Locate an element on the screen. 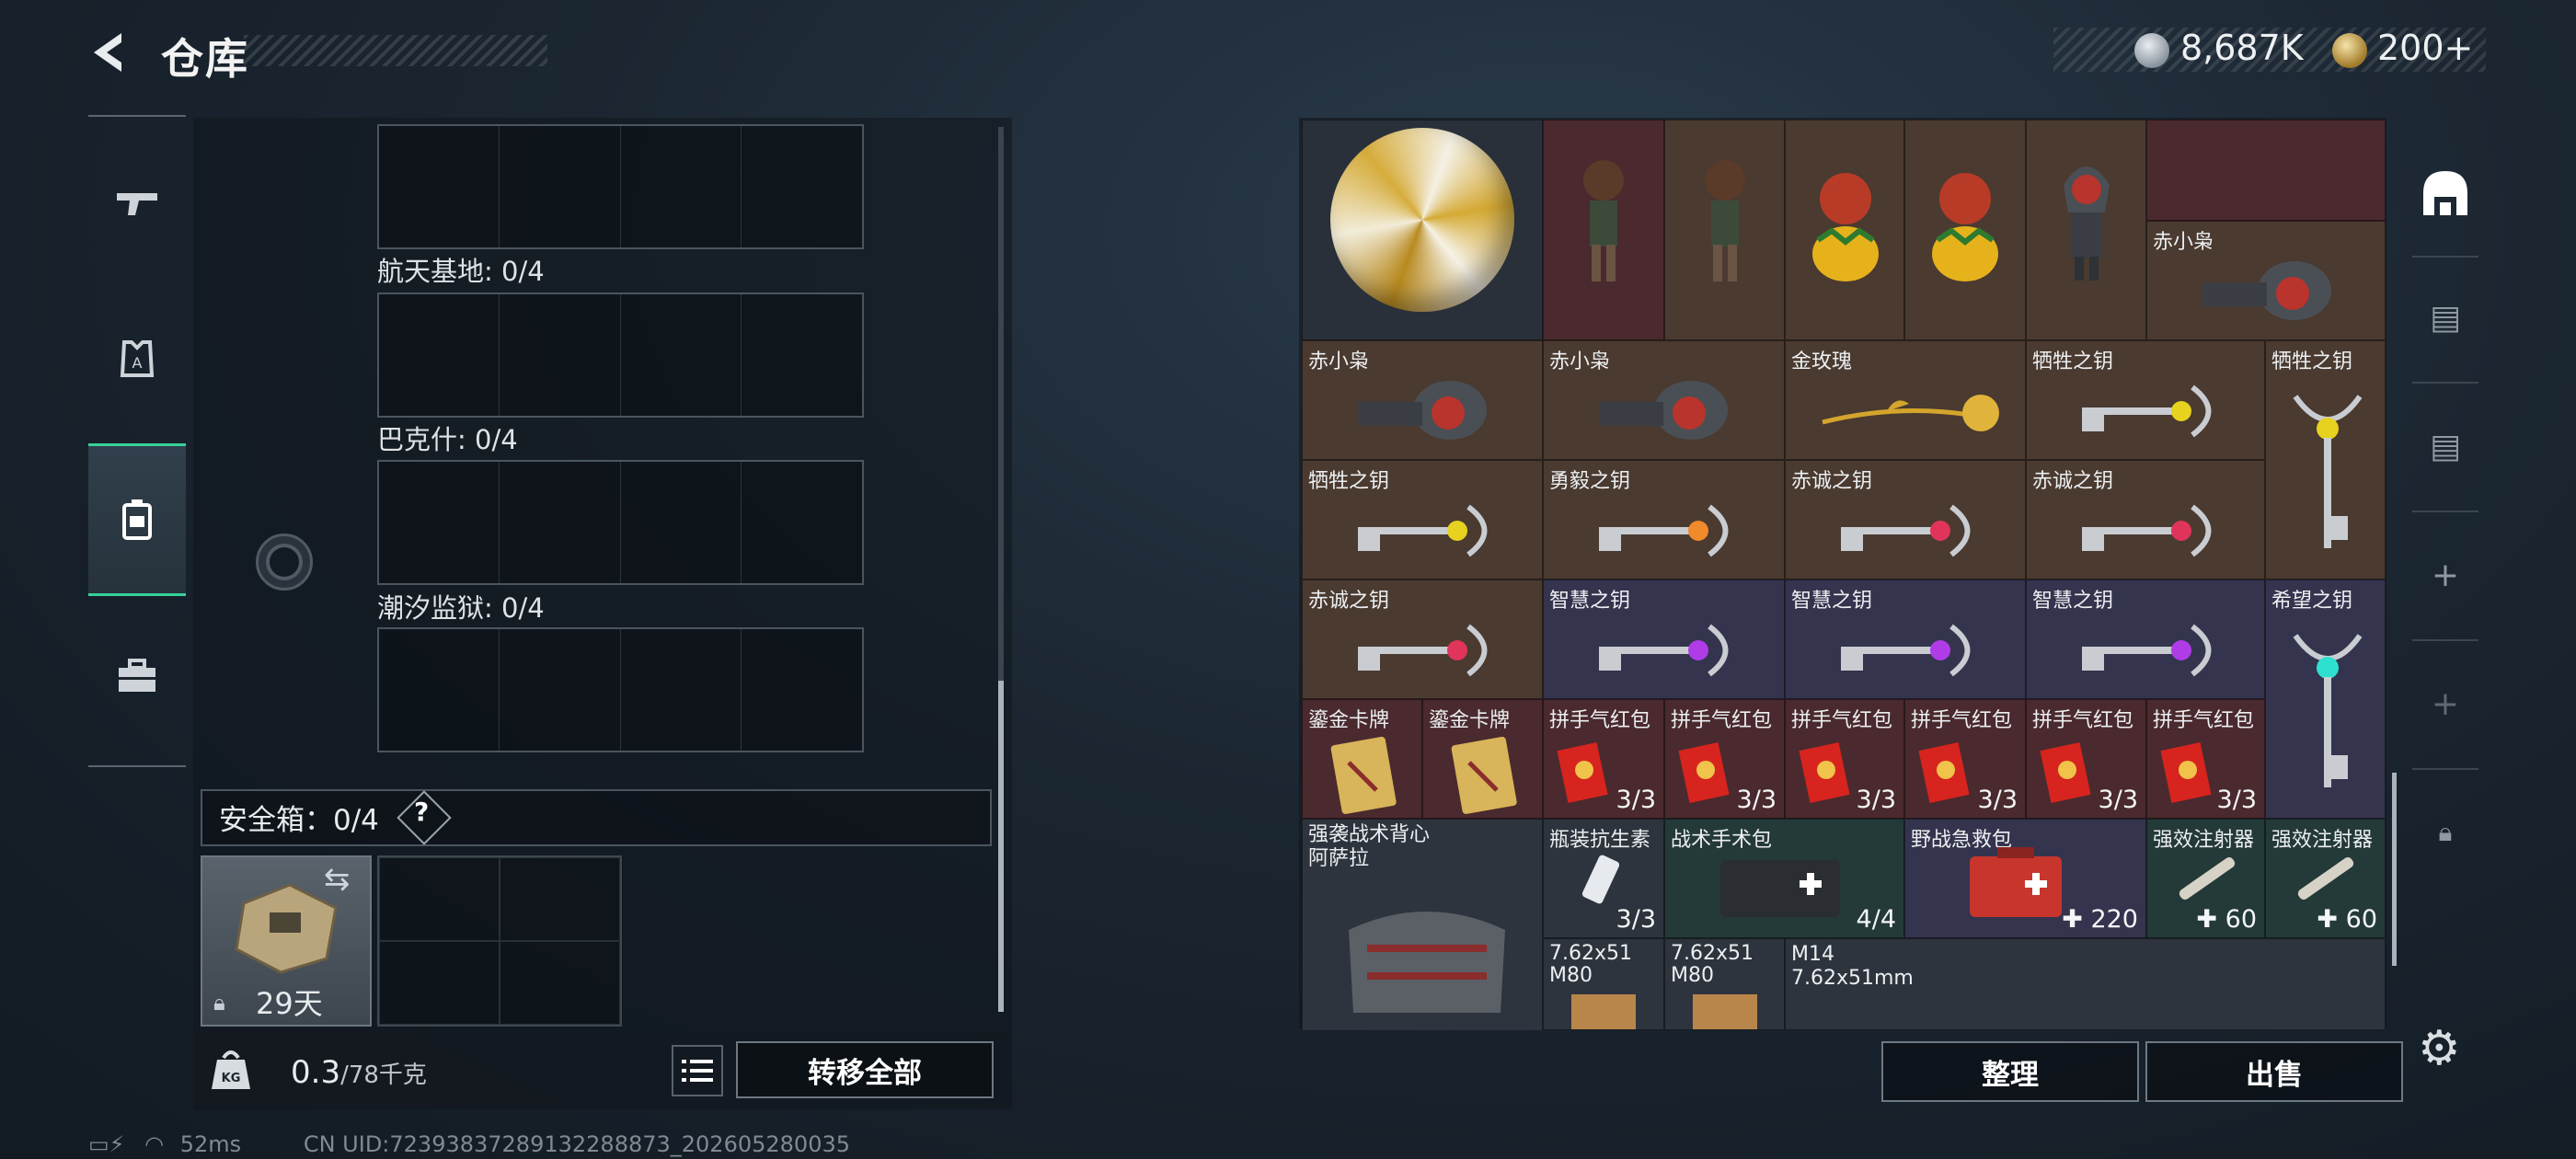  tactical-vest-icon is located at coordinates (1427, 962).